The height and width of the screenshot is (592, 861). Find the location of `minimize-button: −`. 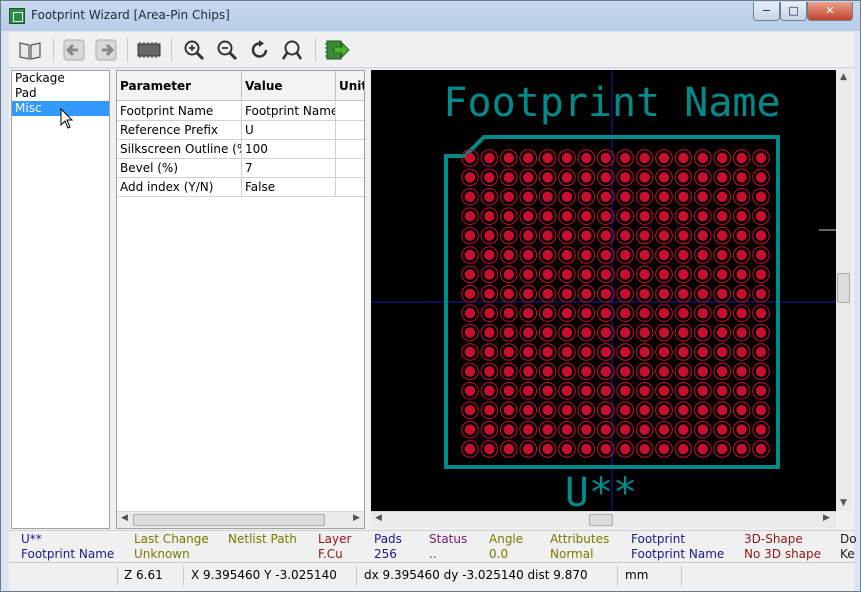

minimize-button: − is located at coordinates (766, 11).